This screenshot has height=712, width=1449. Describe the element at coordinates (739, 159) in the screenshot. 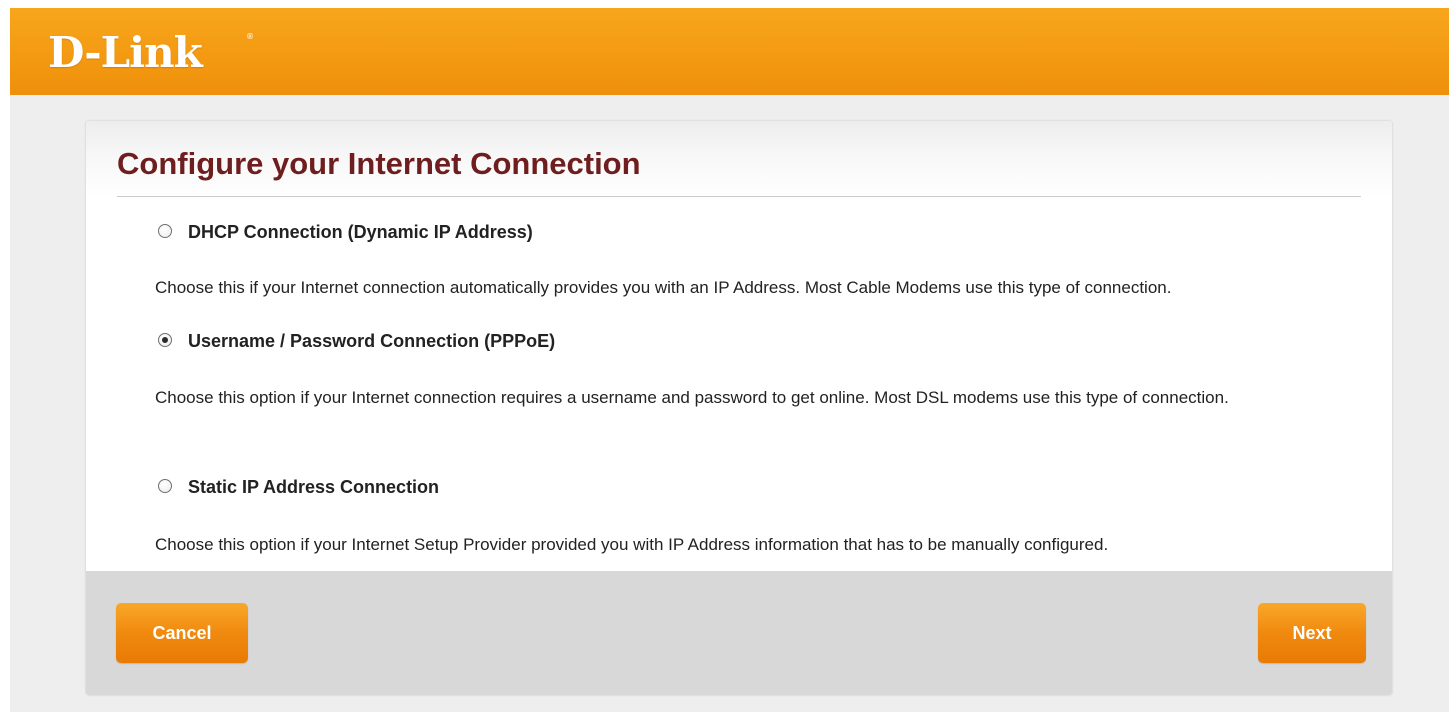

I see `panel-header: Configure your Internet Connection` at that location.